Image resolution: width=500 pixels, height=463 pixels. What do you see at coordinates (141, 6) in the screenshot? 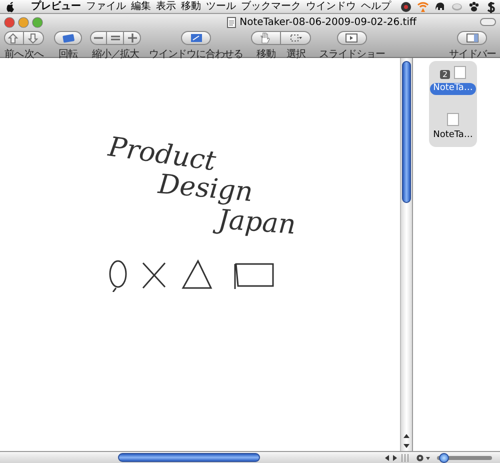
I see `menu-item: 編集` at bounding box center [141, 6].